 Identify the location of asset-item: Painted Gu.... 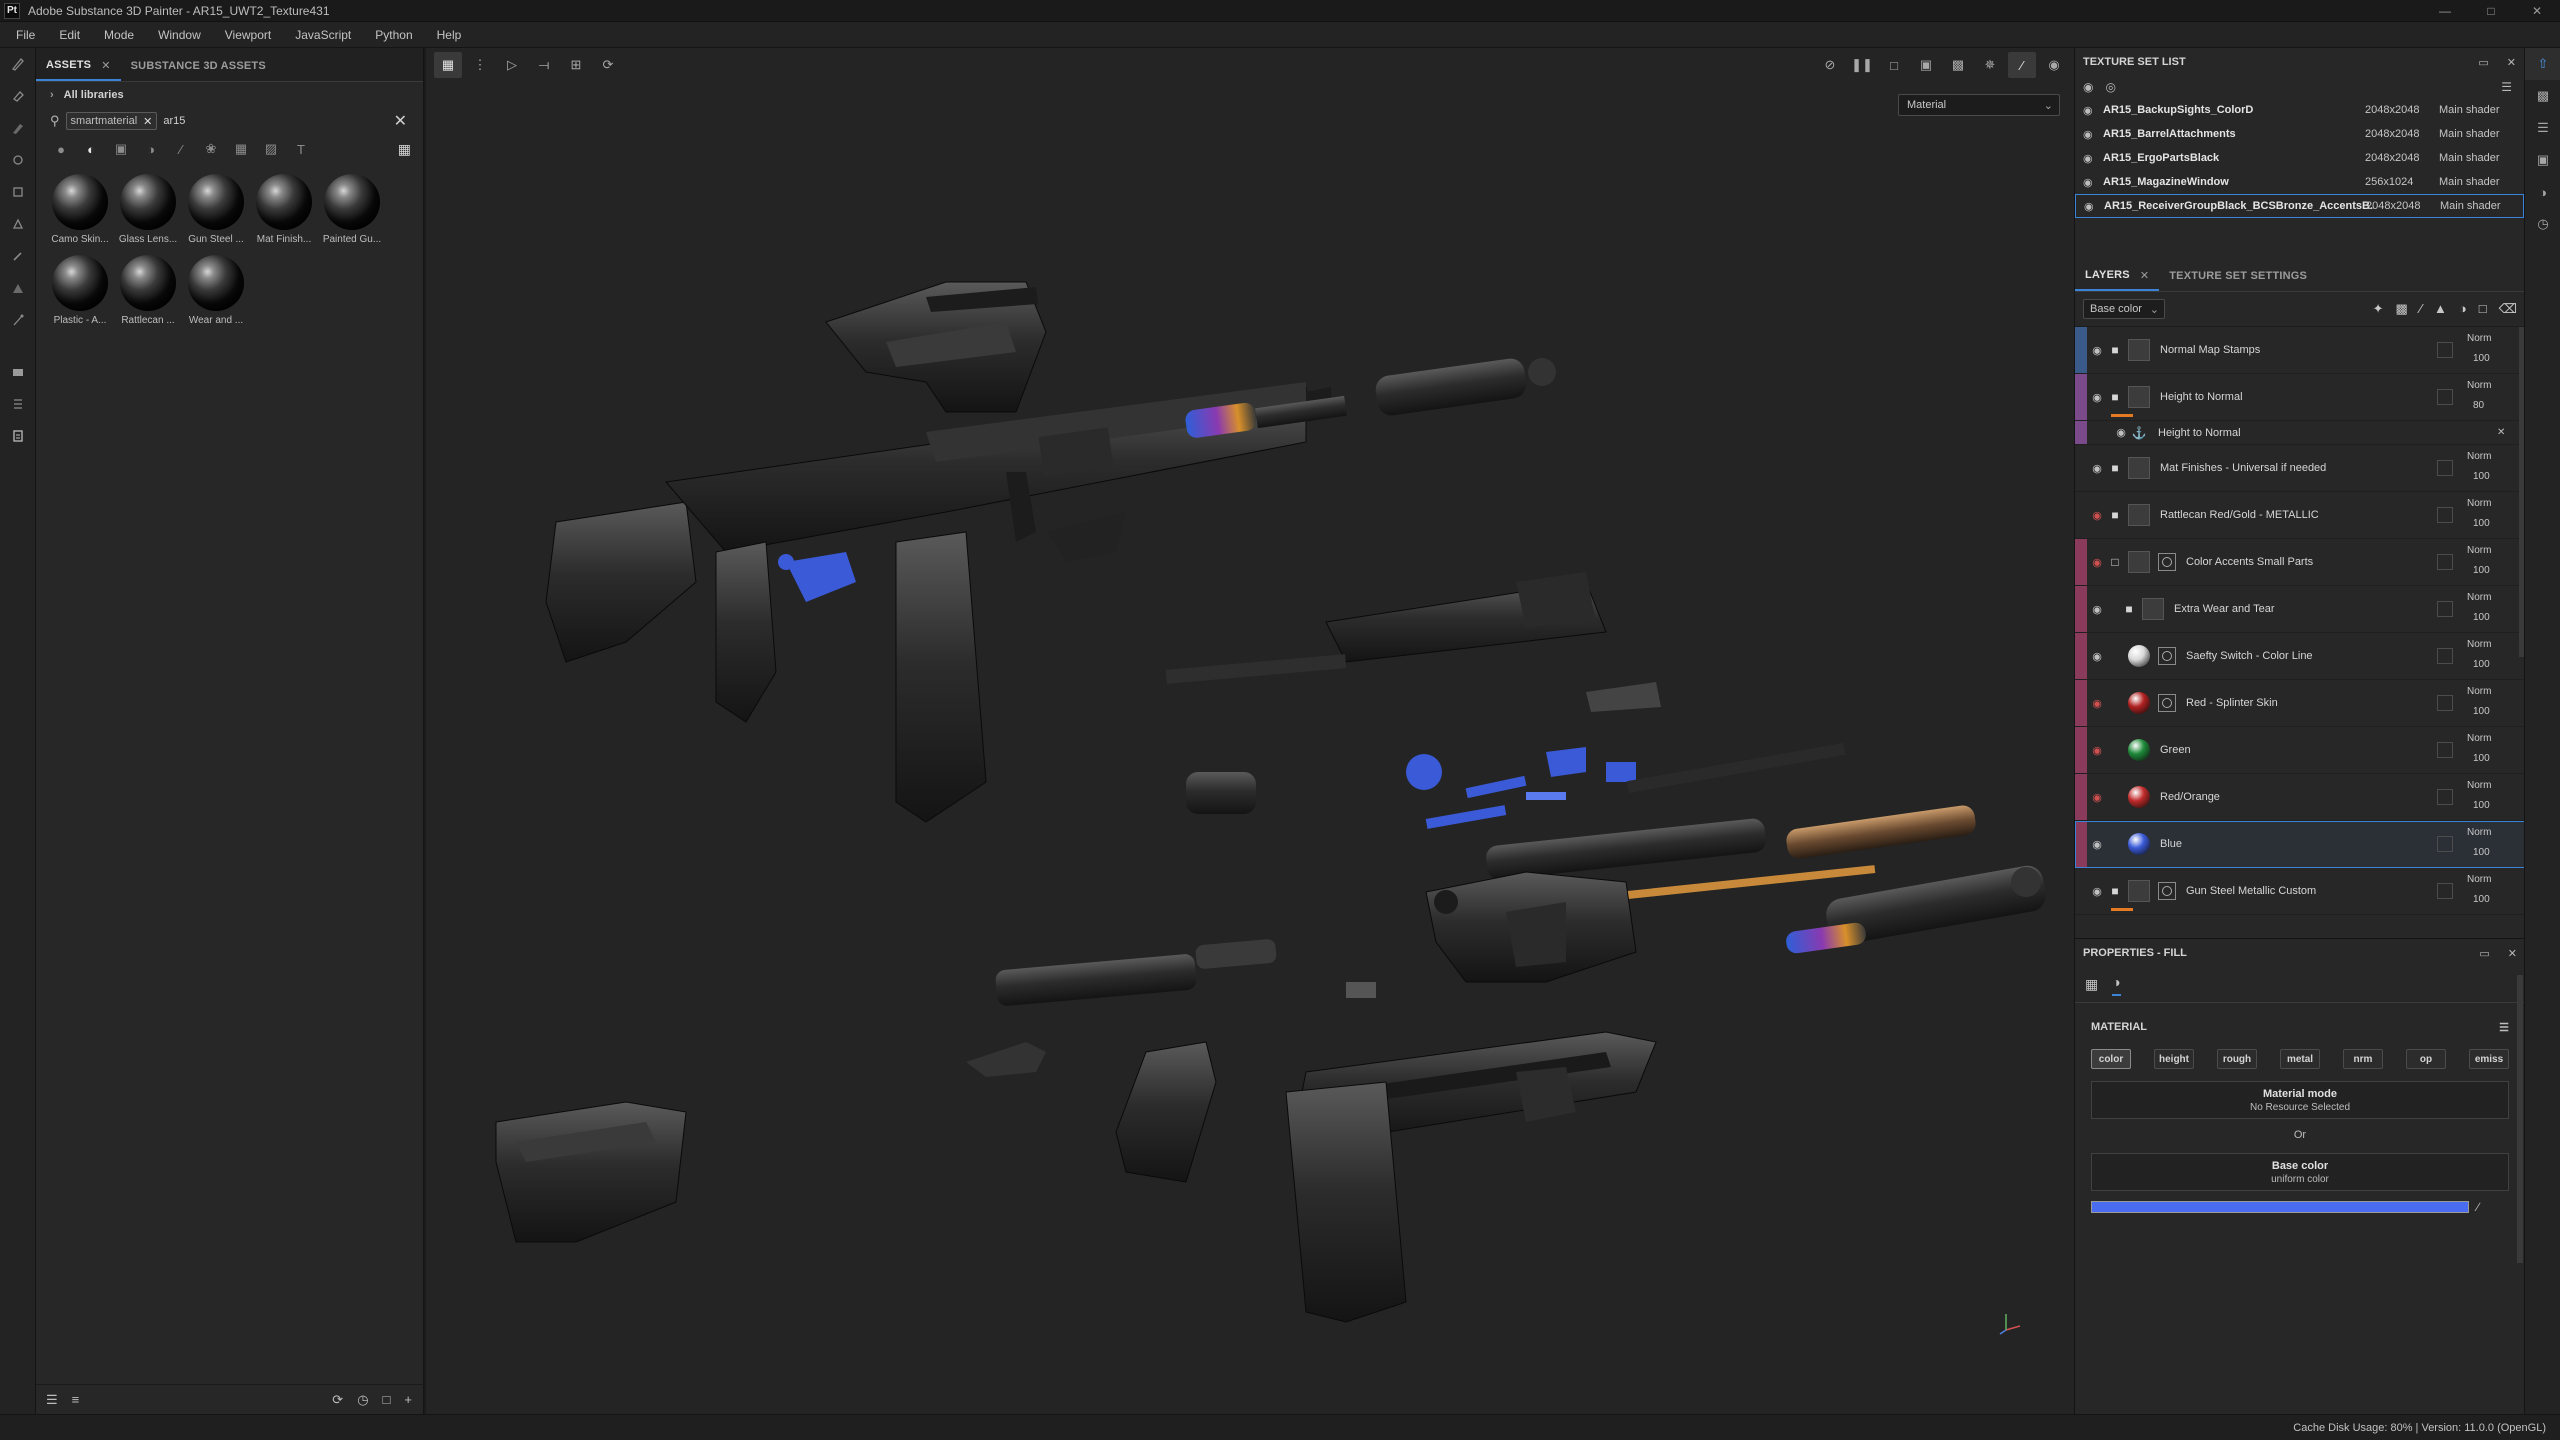
(352, 209).